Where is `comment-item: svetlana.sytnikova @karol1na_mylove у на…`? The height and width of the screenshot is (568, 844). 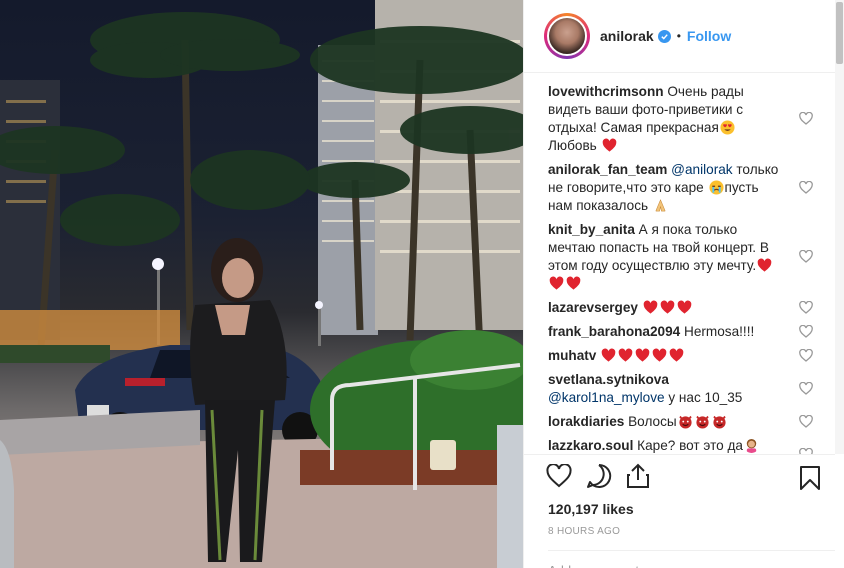
comment-item: svetlana.sytnikova @karol1na_mylove у на… is located at coordinates (691, 389).